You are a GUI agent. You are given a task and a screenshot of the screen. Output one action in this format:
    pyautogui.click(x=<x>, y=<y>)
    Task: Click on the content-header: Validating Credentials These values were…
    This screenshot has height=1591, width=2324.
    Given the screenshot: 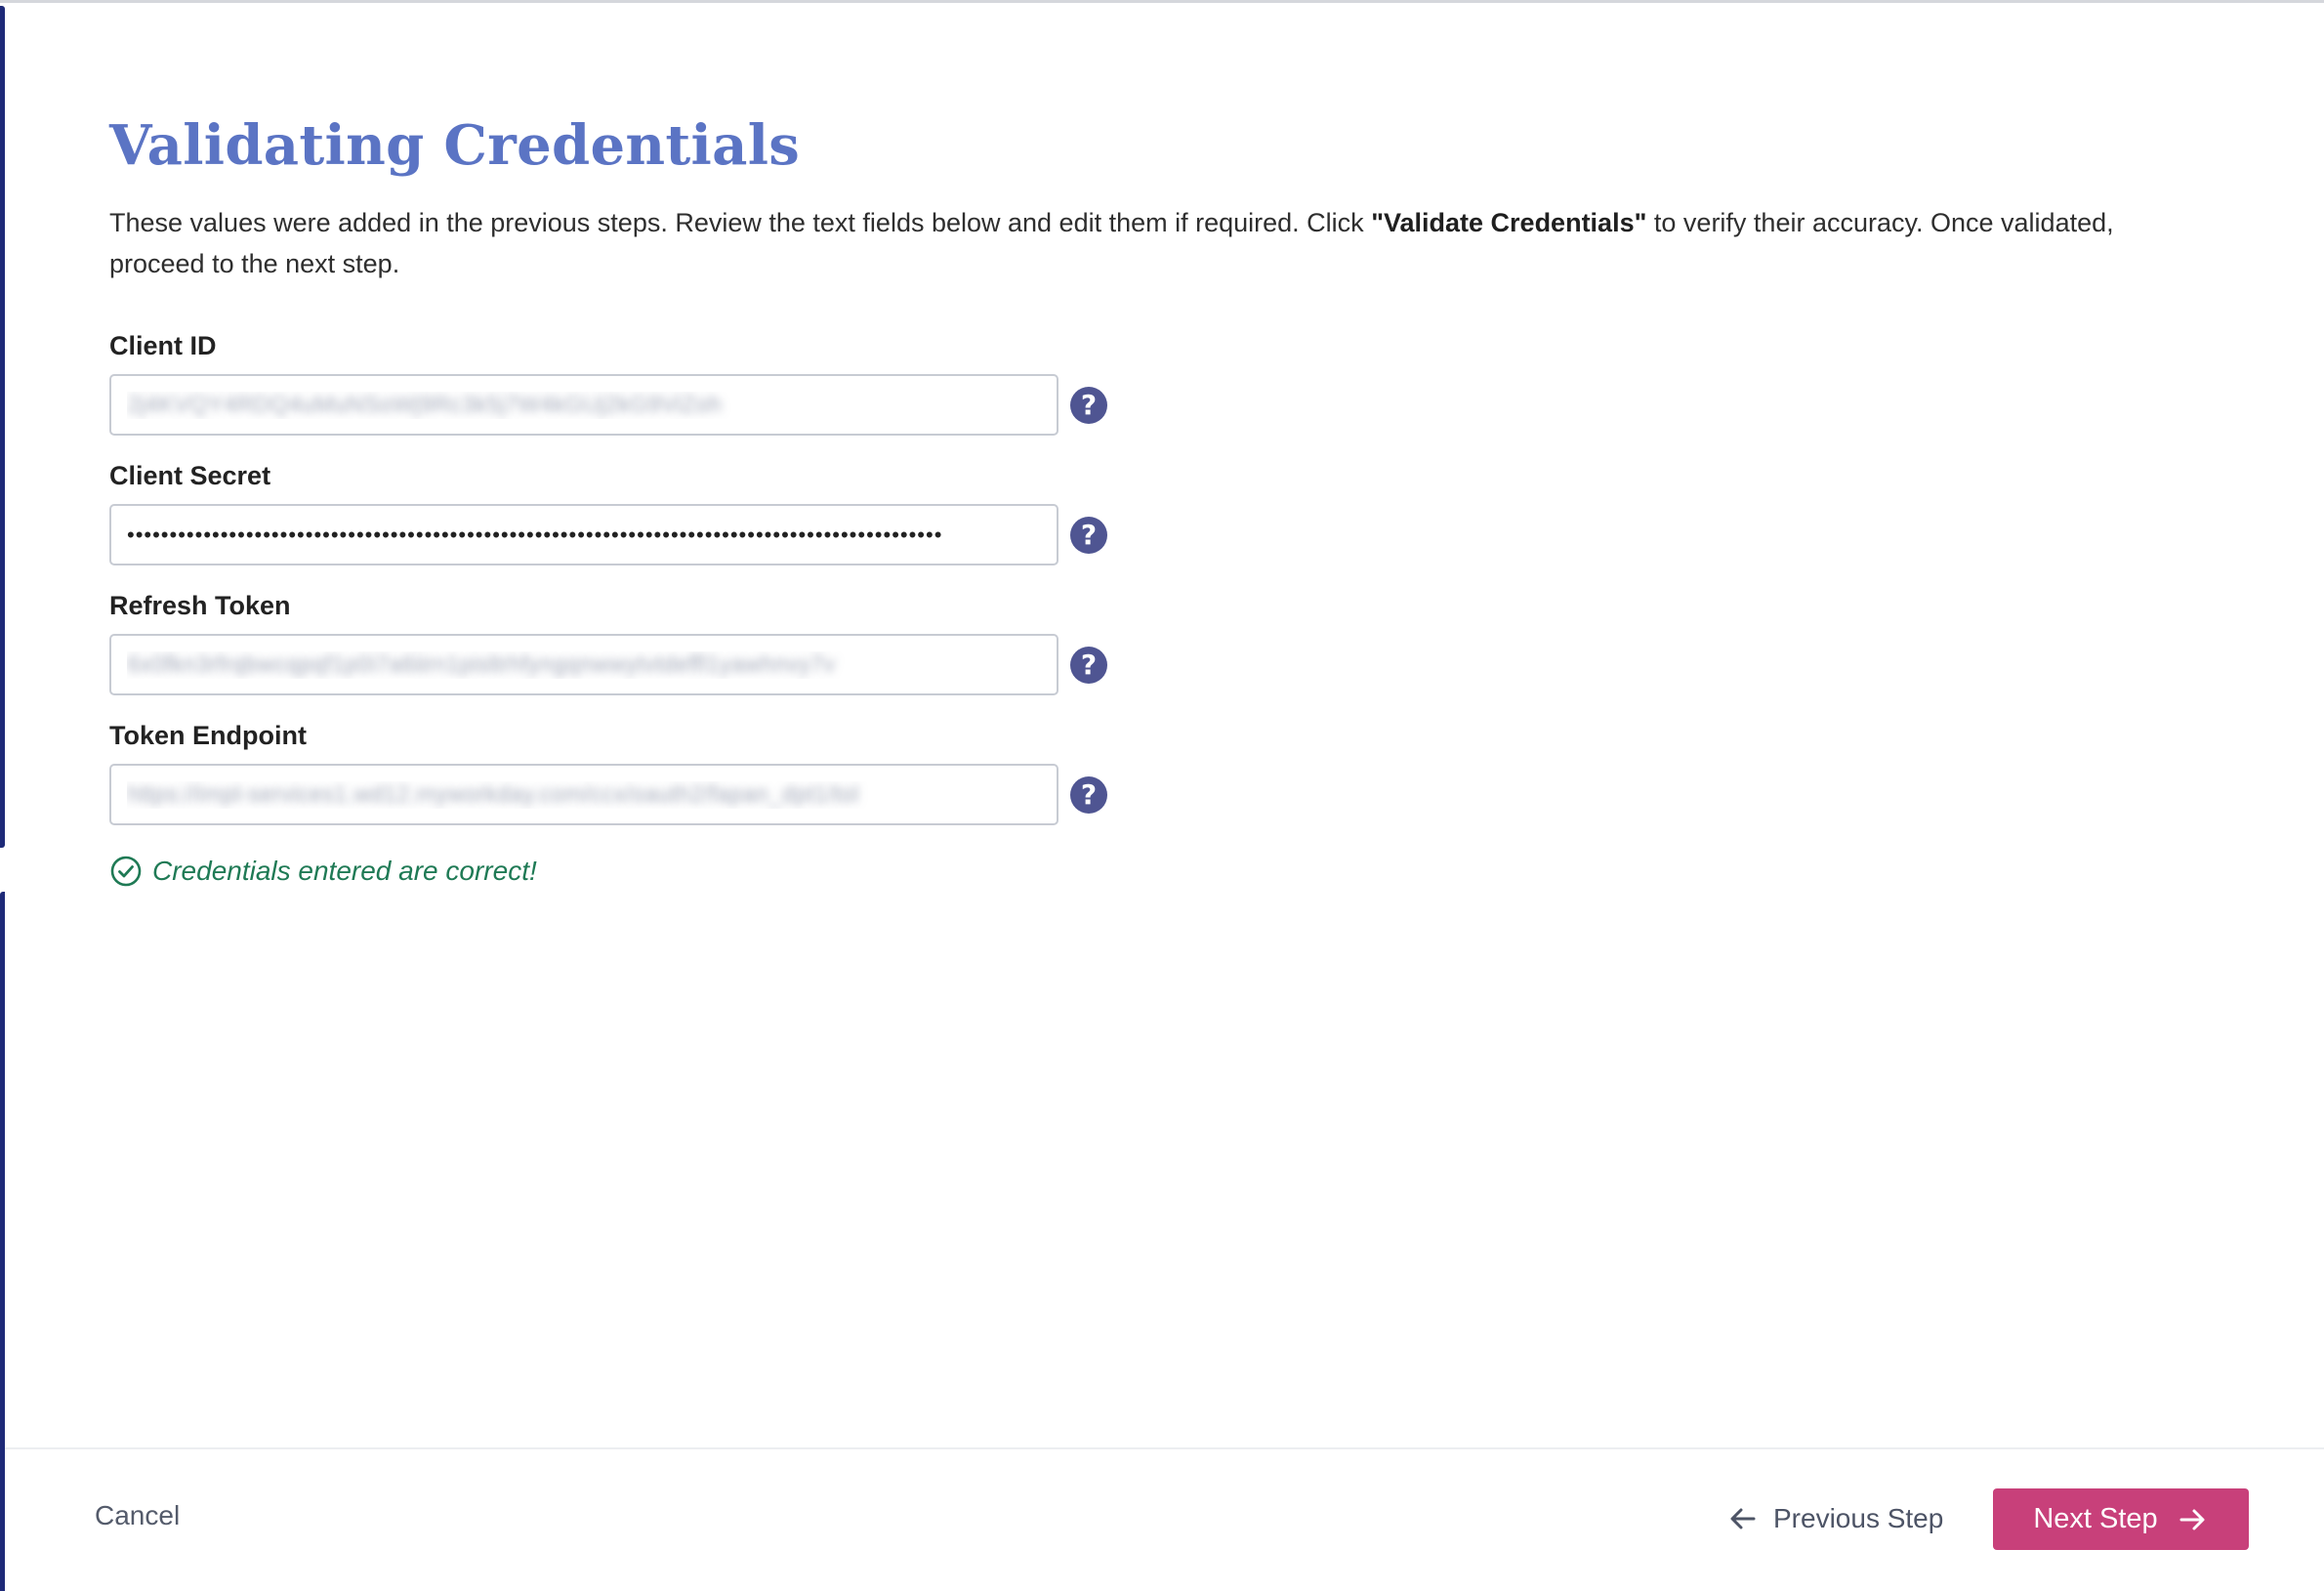 What is the action you would take?
    pyautogui.click(x=1164, y=197)
    